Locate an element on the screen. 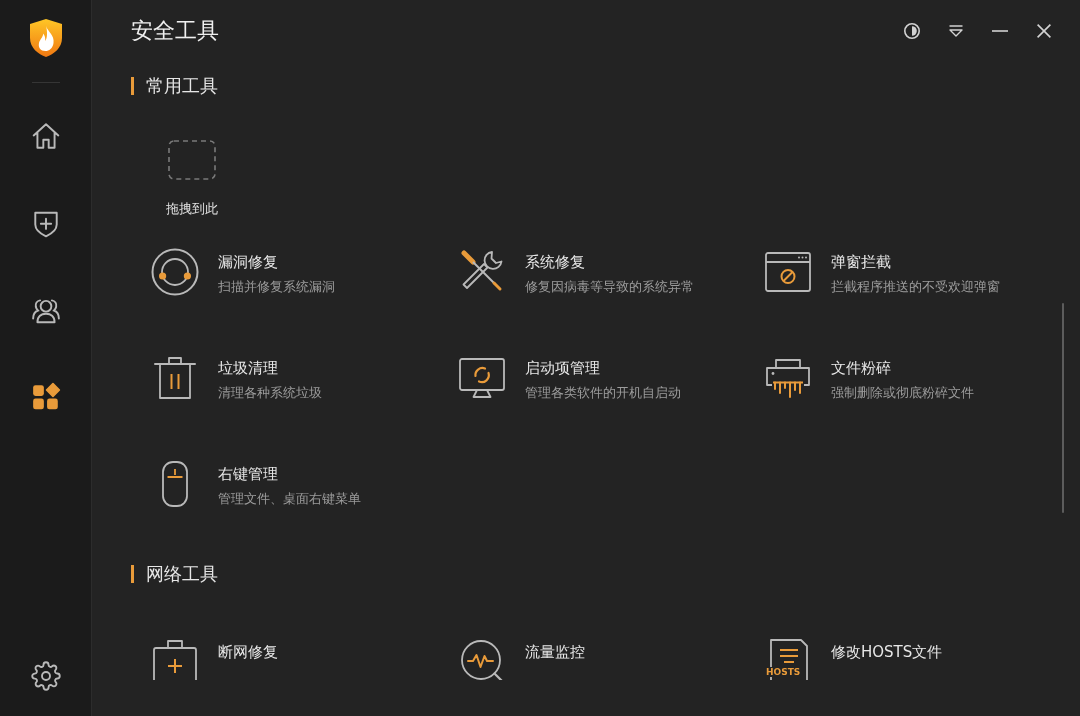 The height and width of the screenshot is (716, 1080). contrast-icon is located at coordinates (912, 31).